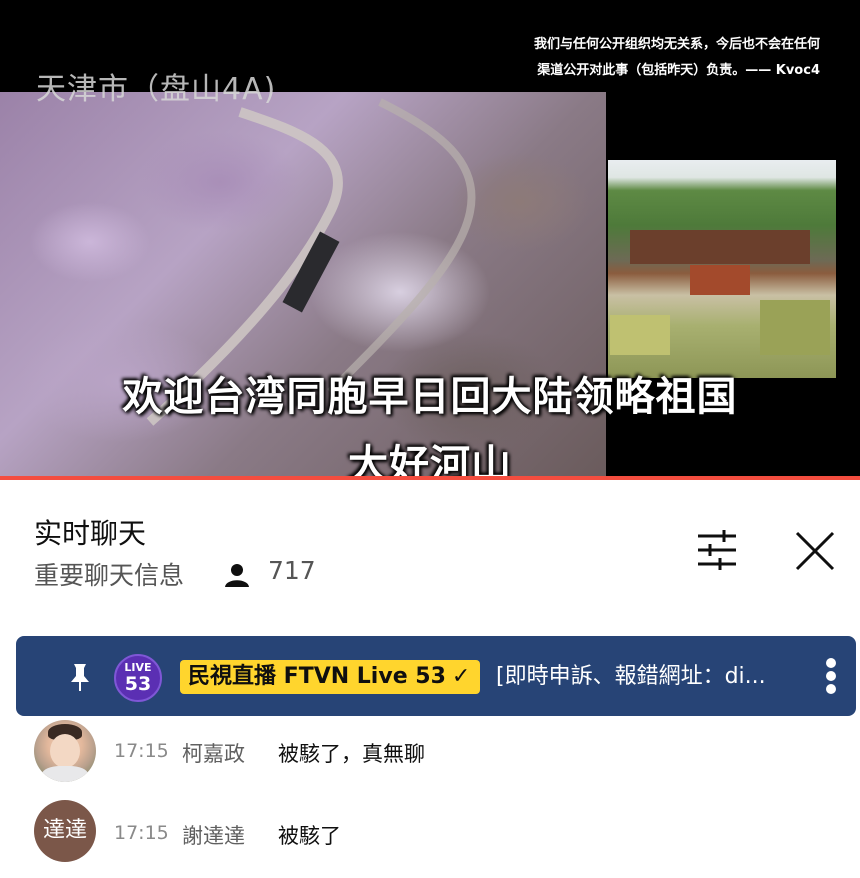  Describe the element at coordinates (430, 478) in the screenshot. I see `video-progress-bar` at that location.